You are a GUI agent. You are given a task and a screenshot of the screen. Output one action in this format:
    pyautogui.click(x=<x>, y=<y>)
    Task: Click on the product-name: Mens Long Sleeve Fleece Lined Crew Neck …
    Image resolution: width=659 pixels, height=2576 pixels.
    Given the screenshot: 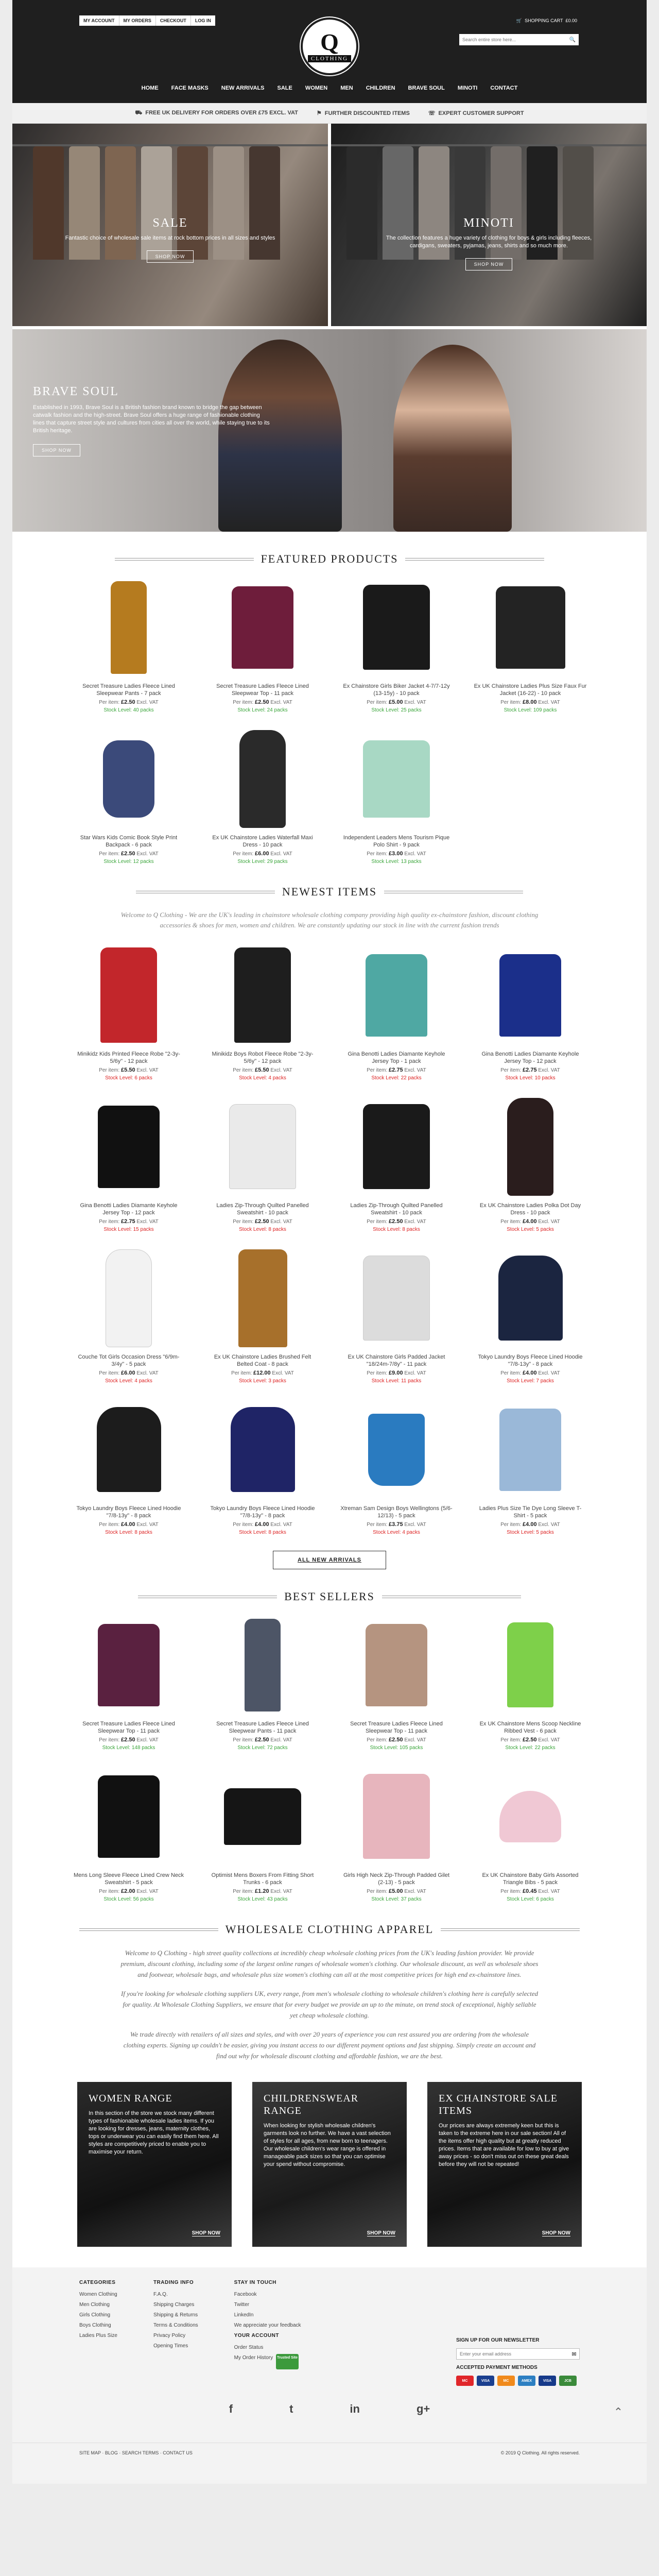 What is the action you would take?
    pyautogui.click(x=129, y=1879)
    